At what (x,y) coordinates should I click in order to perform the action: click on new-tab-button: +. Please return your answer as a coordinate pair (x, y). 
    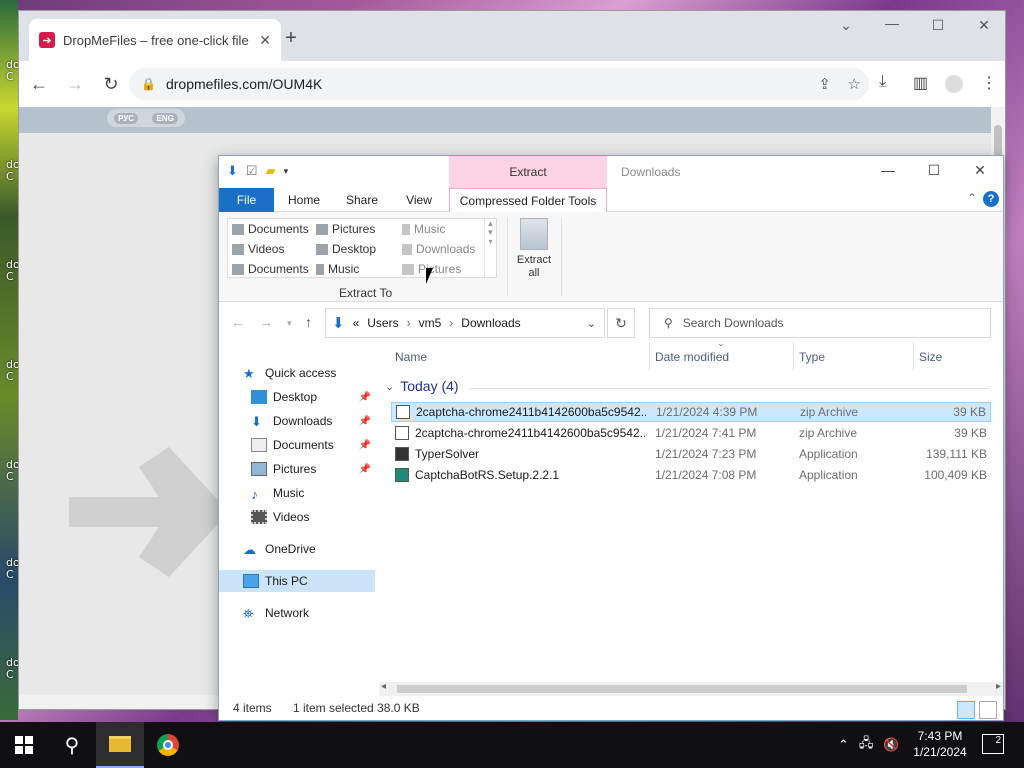
    Looking at the image, I should click on (291, 38).